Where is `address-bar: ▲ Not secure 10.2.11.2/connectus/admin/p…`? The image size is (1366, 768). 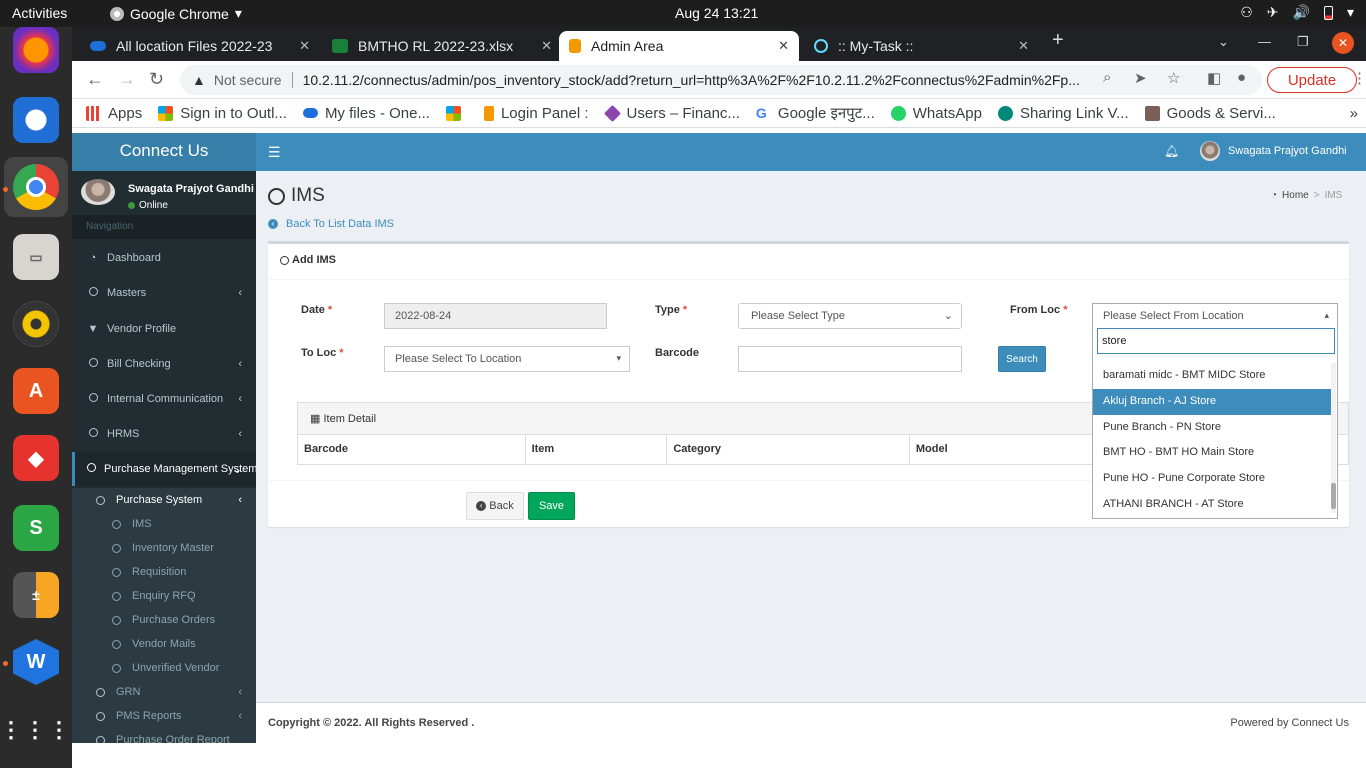
address-bar: ▲ Not secure 10.2.11.2/connectus/admin/p… is located at coordinates (721, 80).